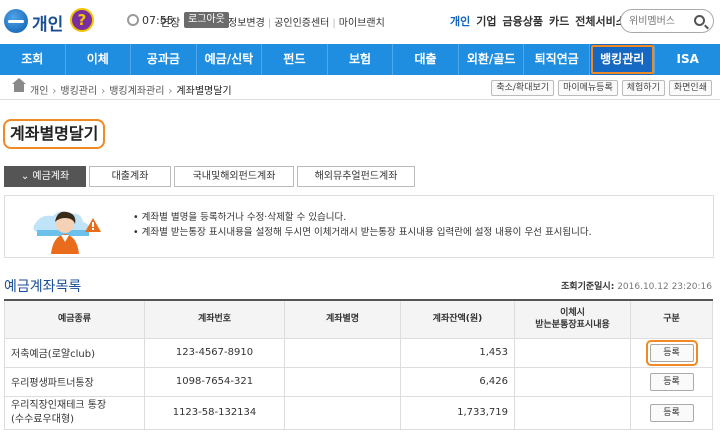 The width and height of the screenshot is (720, 441). Describe the element at coordinates (664, 287) in the screenshot. I see `query-value: 2016.10.12 23:20:16` at that location.